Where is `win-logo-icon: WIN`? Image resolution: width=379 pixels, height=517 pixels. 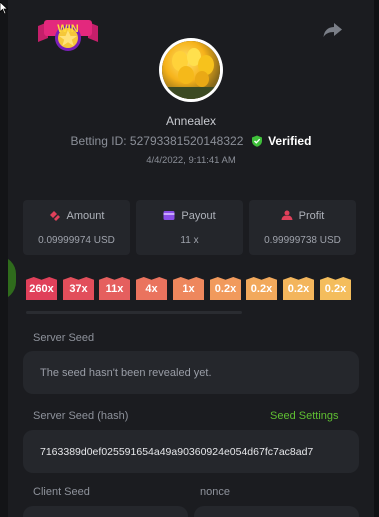
win-logo-icon: WIN is located at coordinates (68, 35).